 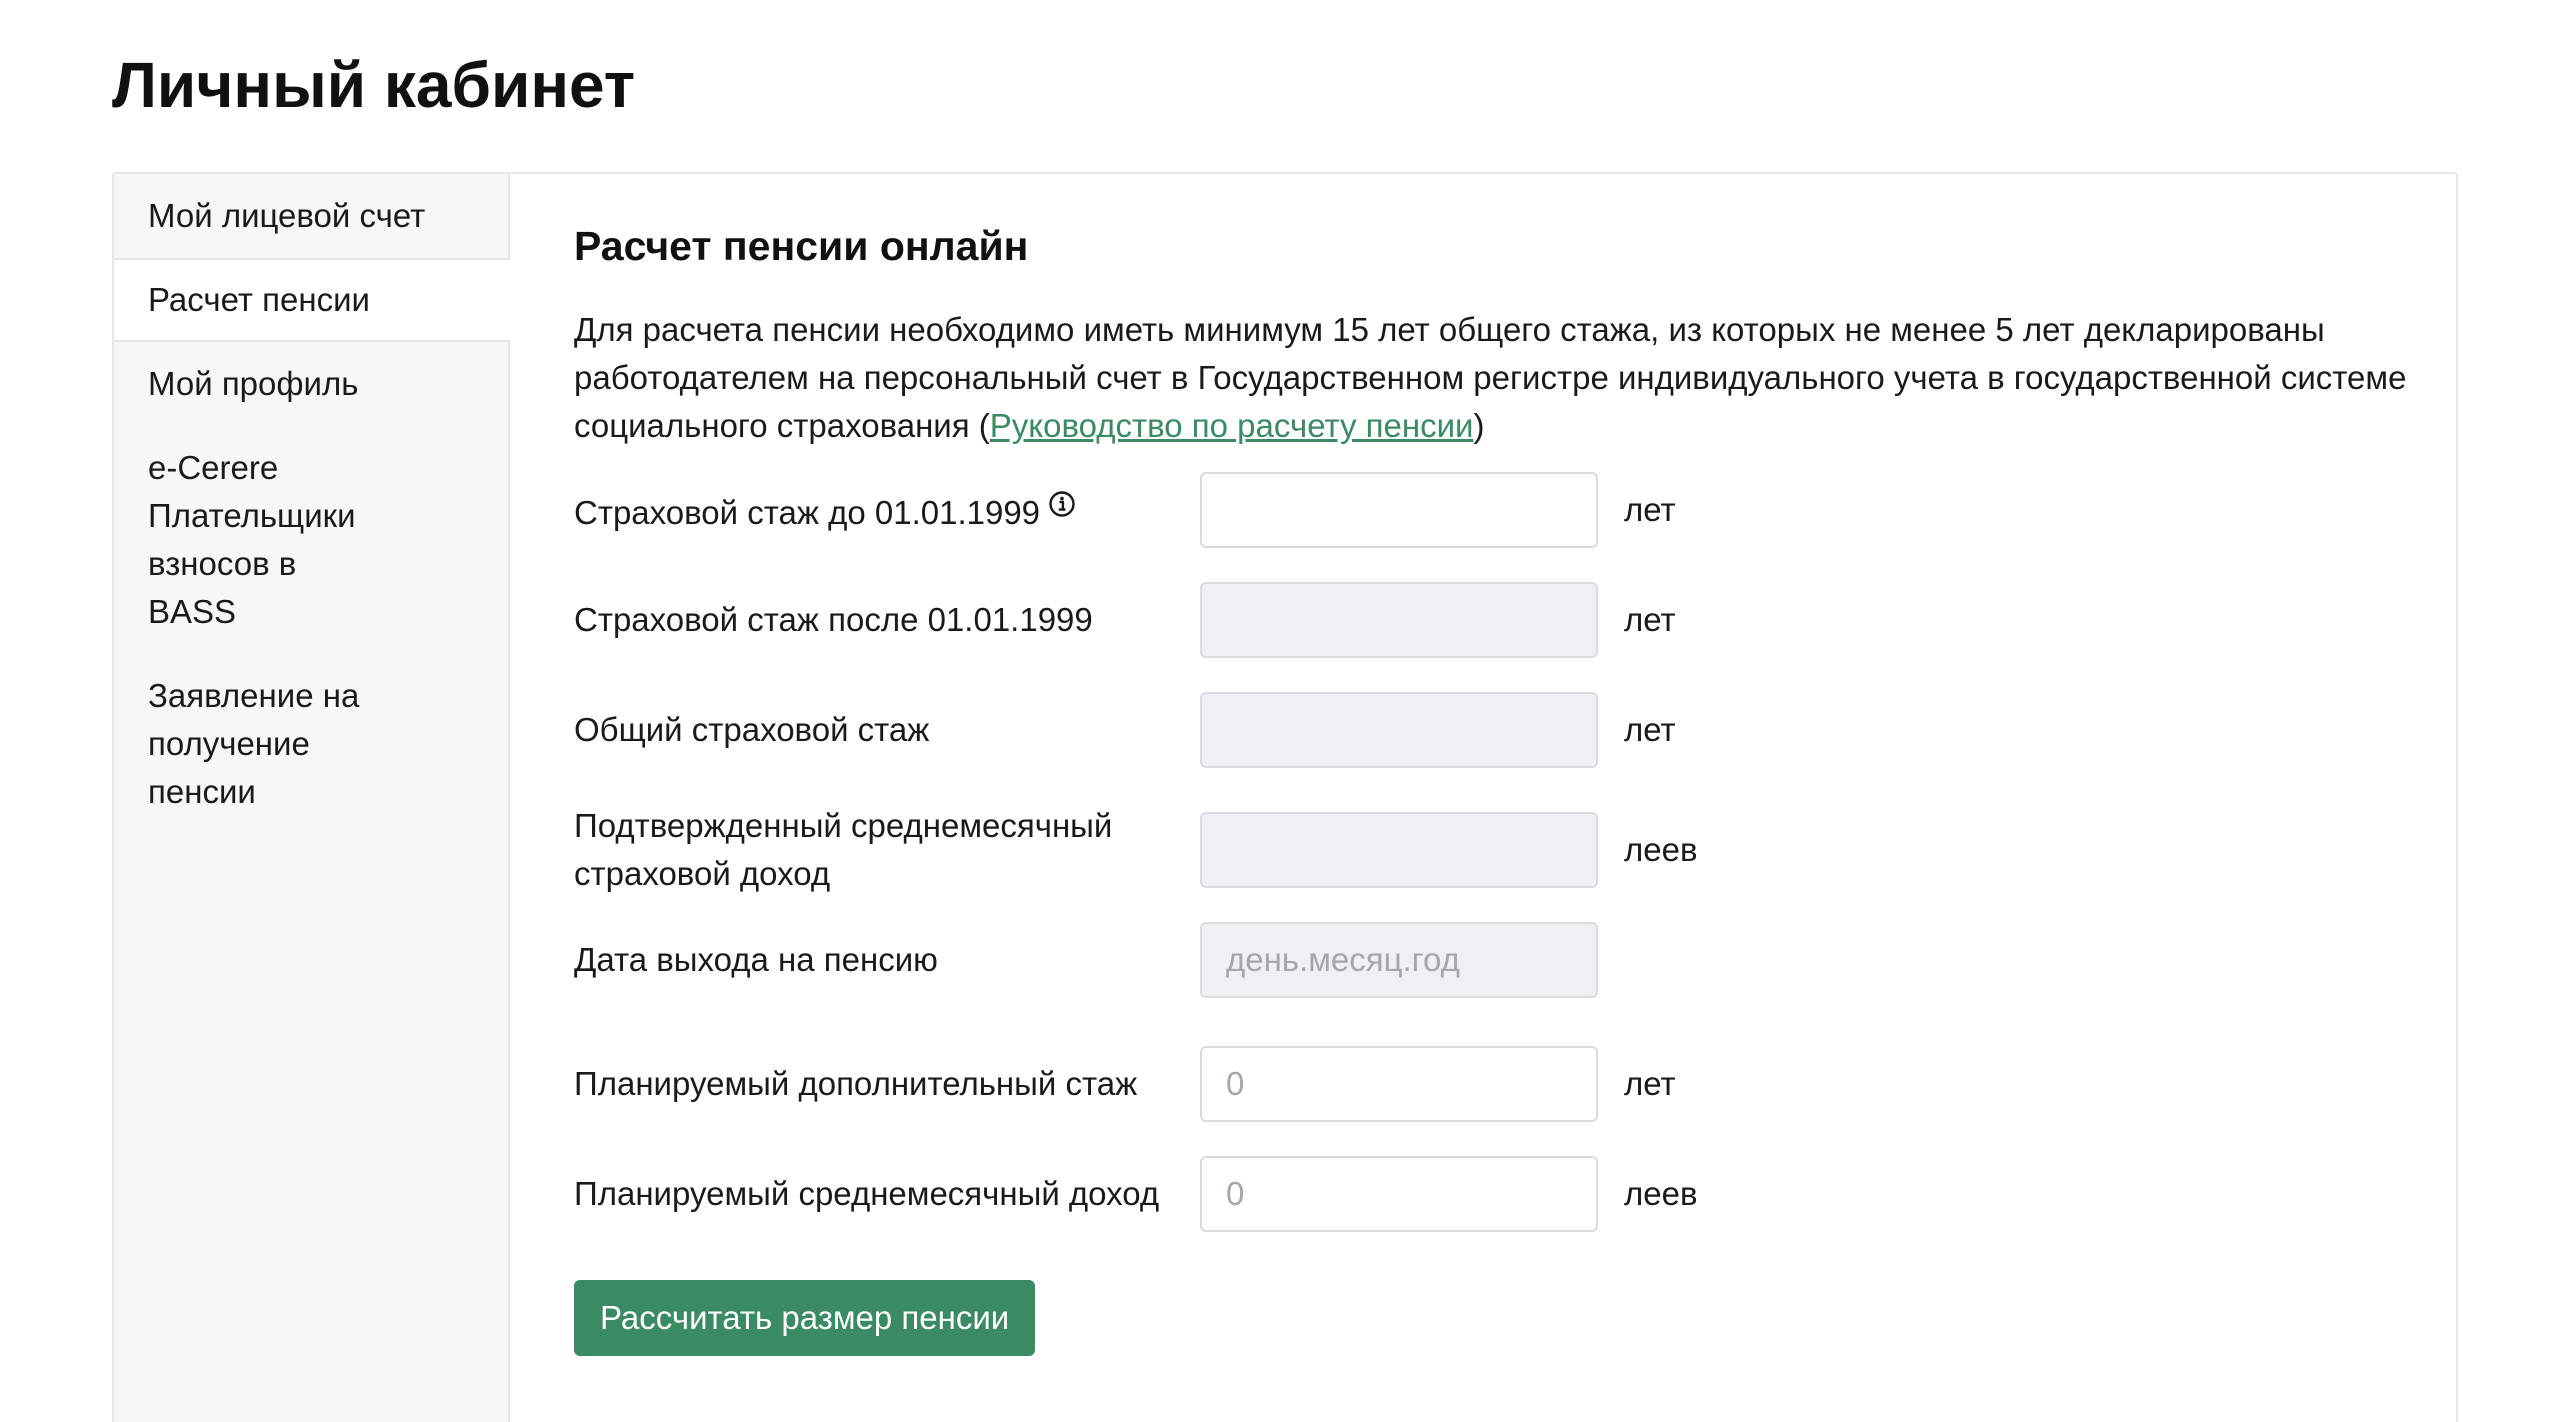 What do you see at coordinates (752, 729) in the screenshot?
I see `field-label: Общий страховой стаж` at bounding box center [752, 729].